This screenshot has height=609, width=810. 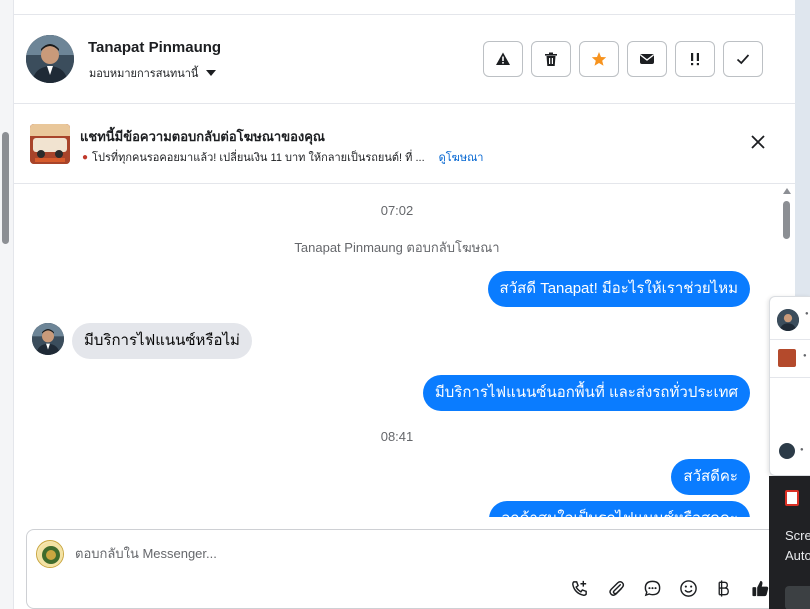 I want to click on payment-button, so click(x=723, y=588).